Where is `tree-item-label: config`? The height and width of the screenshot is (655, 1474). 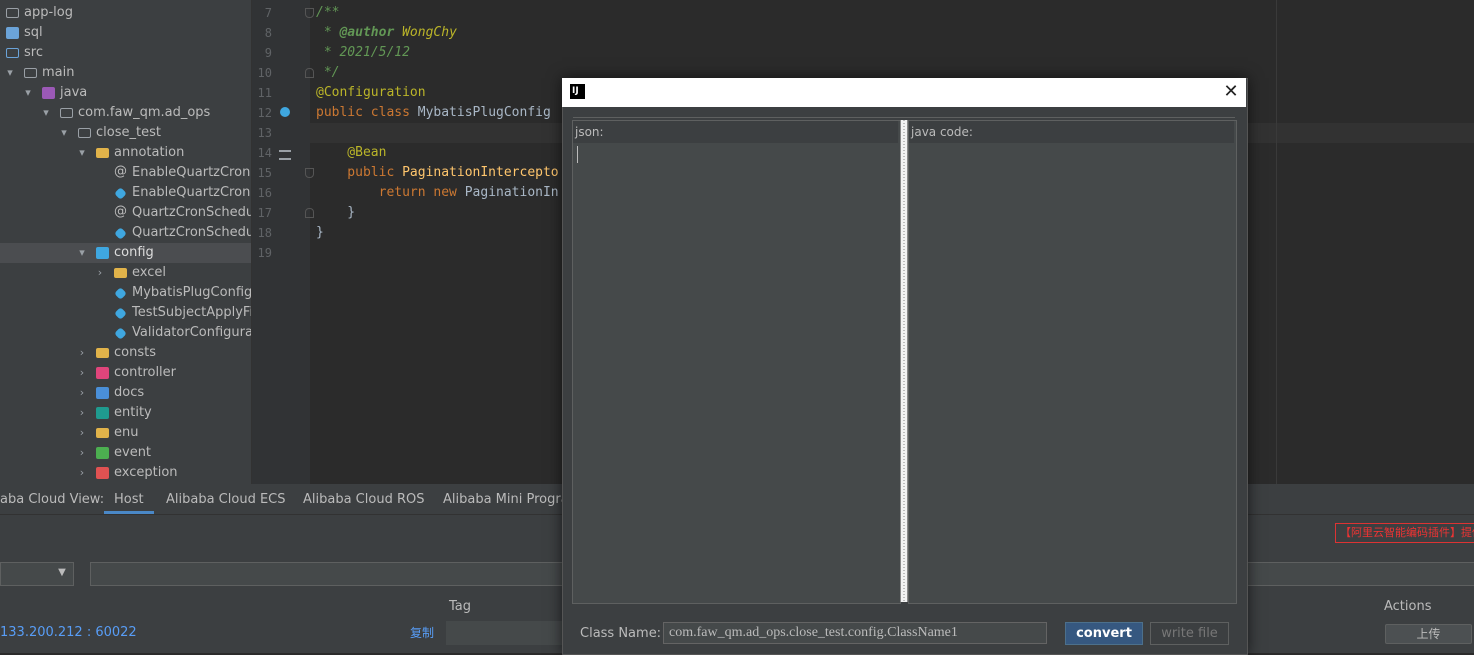 tree-item-label: config is located at coordinates (134, 252).